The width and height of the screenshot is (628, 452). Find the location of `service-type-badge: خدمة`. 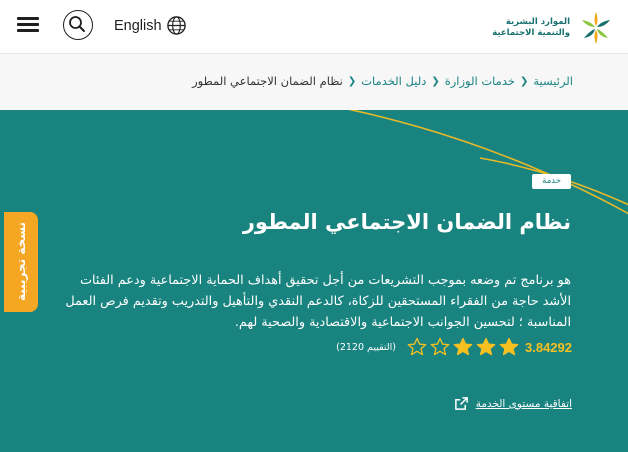

service-type-badge: خدمة is located at coordinates (551, 181).